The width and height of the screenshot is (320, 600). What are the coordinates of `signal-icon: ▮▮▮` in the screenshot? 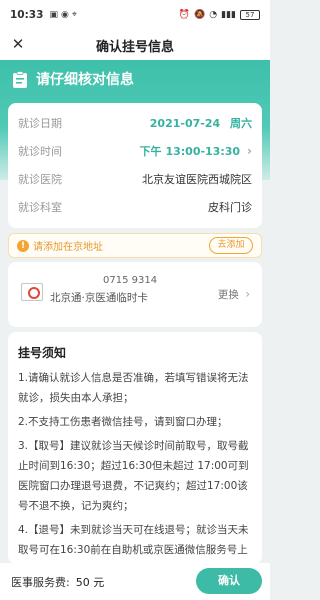 It's located at (228, 15).